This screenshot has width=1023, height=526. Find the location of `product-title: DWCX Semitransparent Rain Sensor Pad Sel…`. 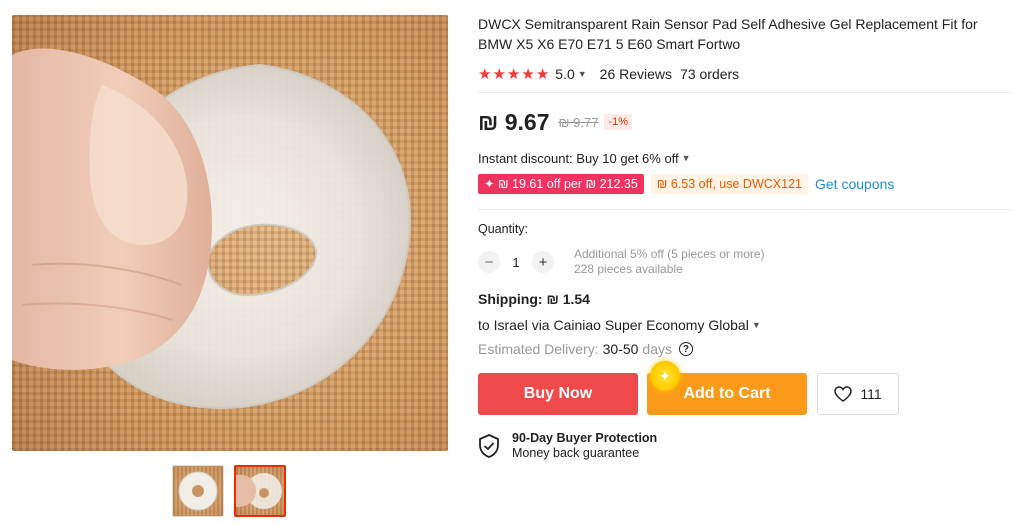

product-title: DWCX Semitransparent Rain Sensor Pad Sel… is located at coordinates (728, 34).